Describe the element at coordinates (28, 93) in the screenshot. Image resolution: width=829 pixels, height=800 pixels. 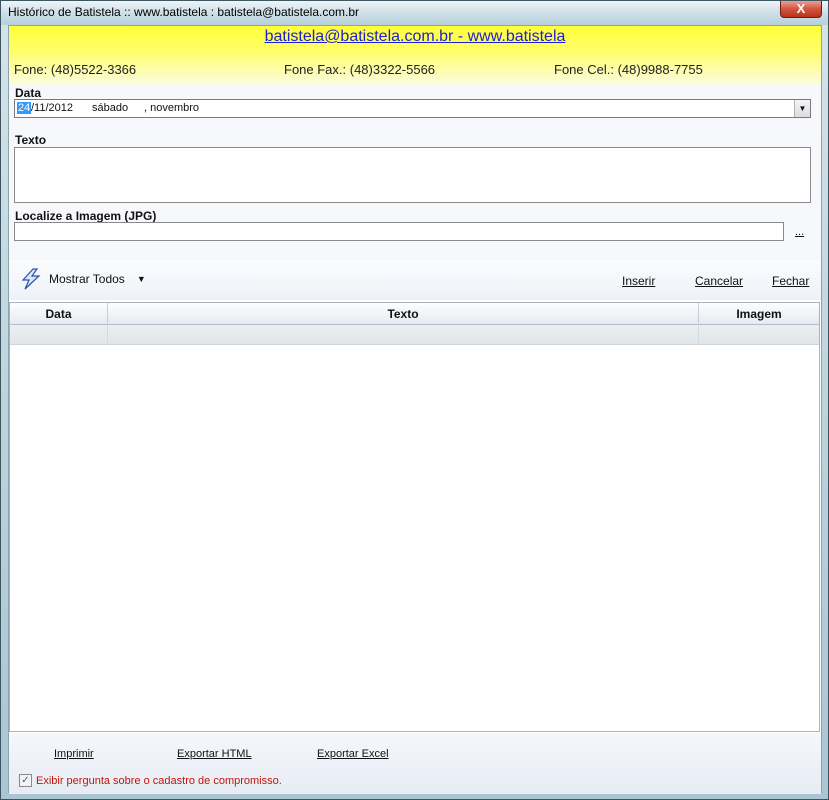
I see `date-label: Data` at that location.